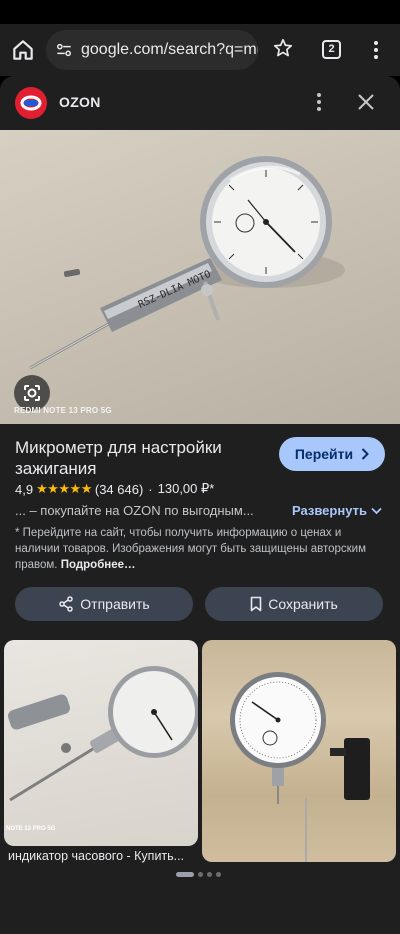 The image size is (400, 934). I want to click on browser-toolbar: google.com/search?q=mi 2, so click(200, 50).